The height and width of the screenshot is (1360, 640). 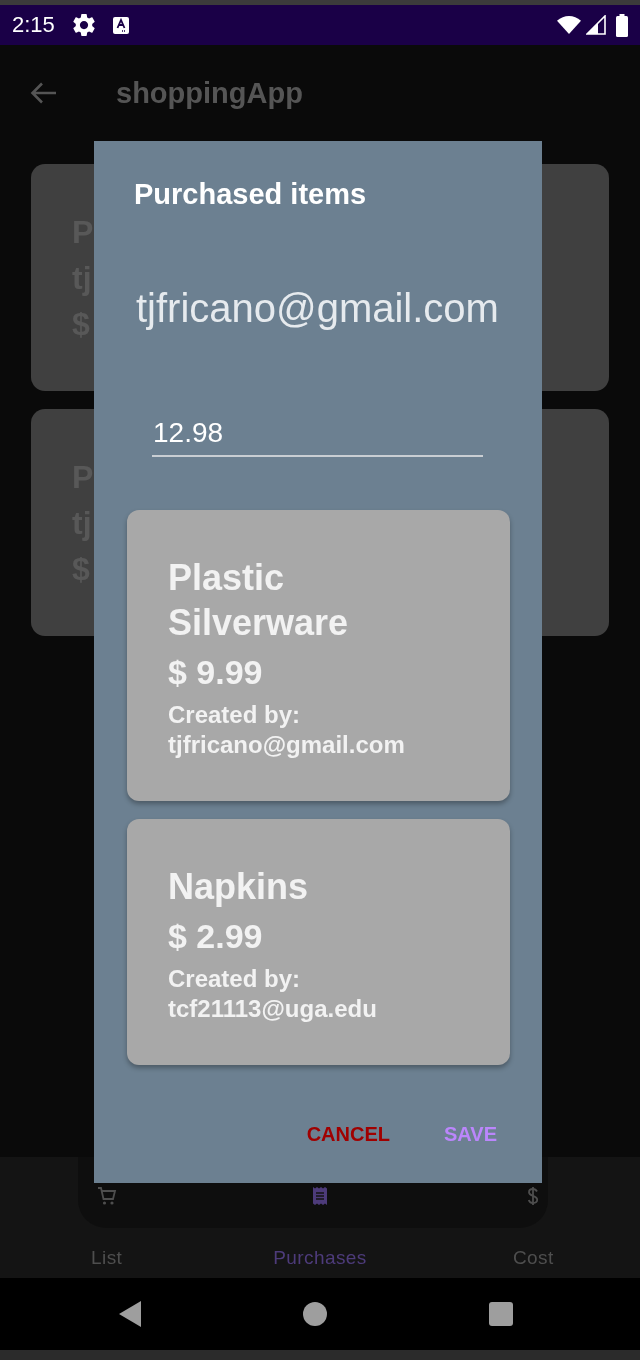 What do you see at coordinates (317, 308) in the screenshot?
I see `dialog-email: tjfricano@gmail.com` at bounding box center [317, 308].